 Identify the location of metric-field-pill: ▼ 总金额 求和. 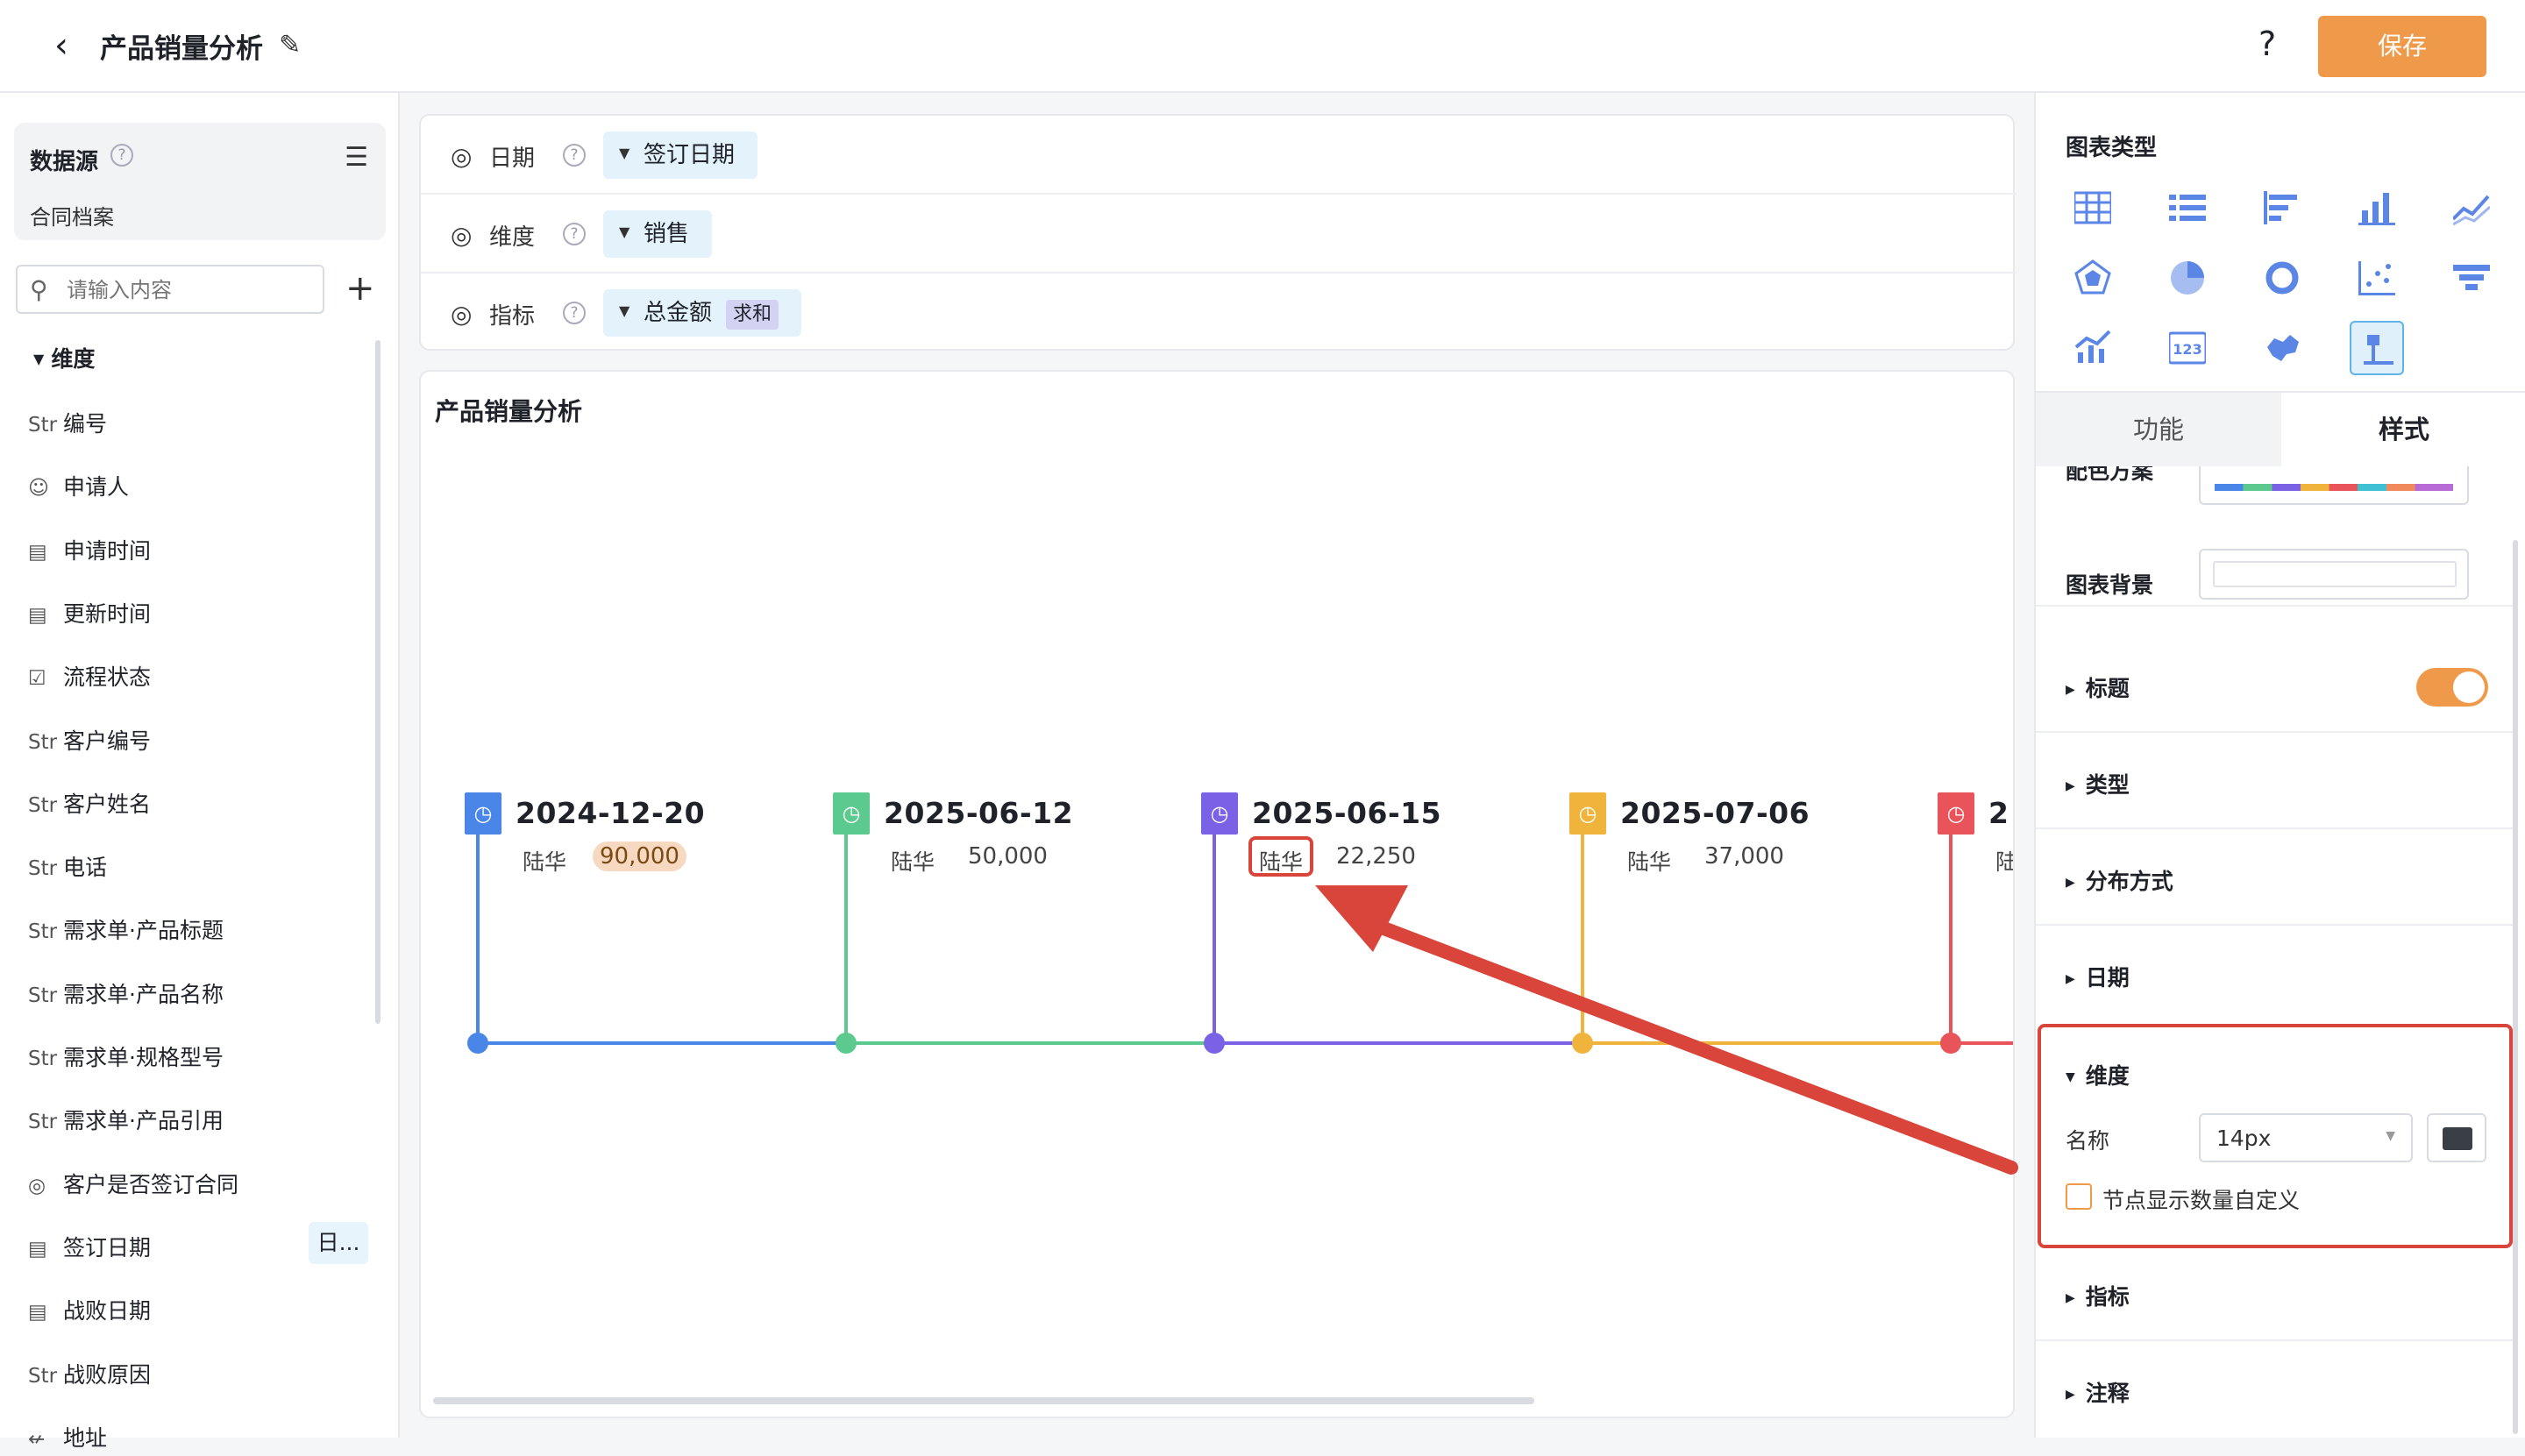
(702, 313).